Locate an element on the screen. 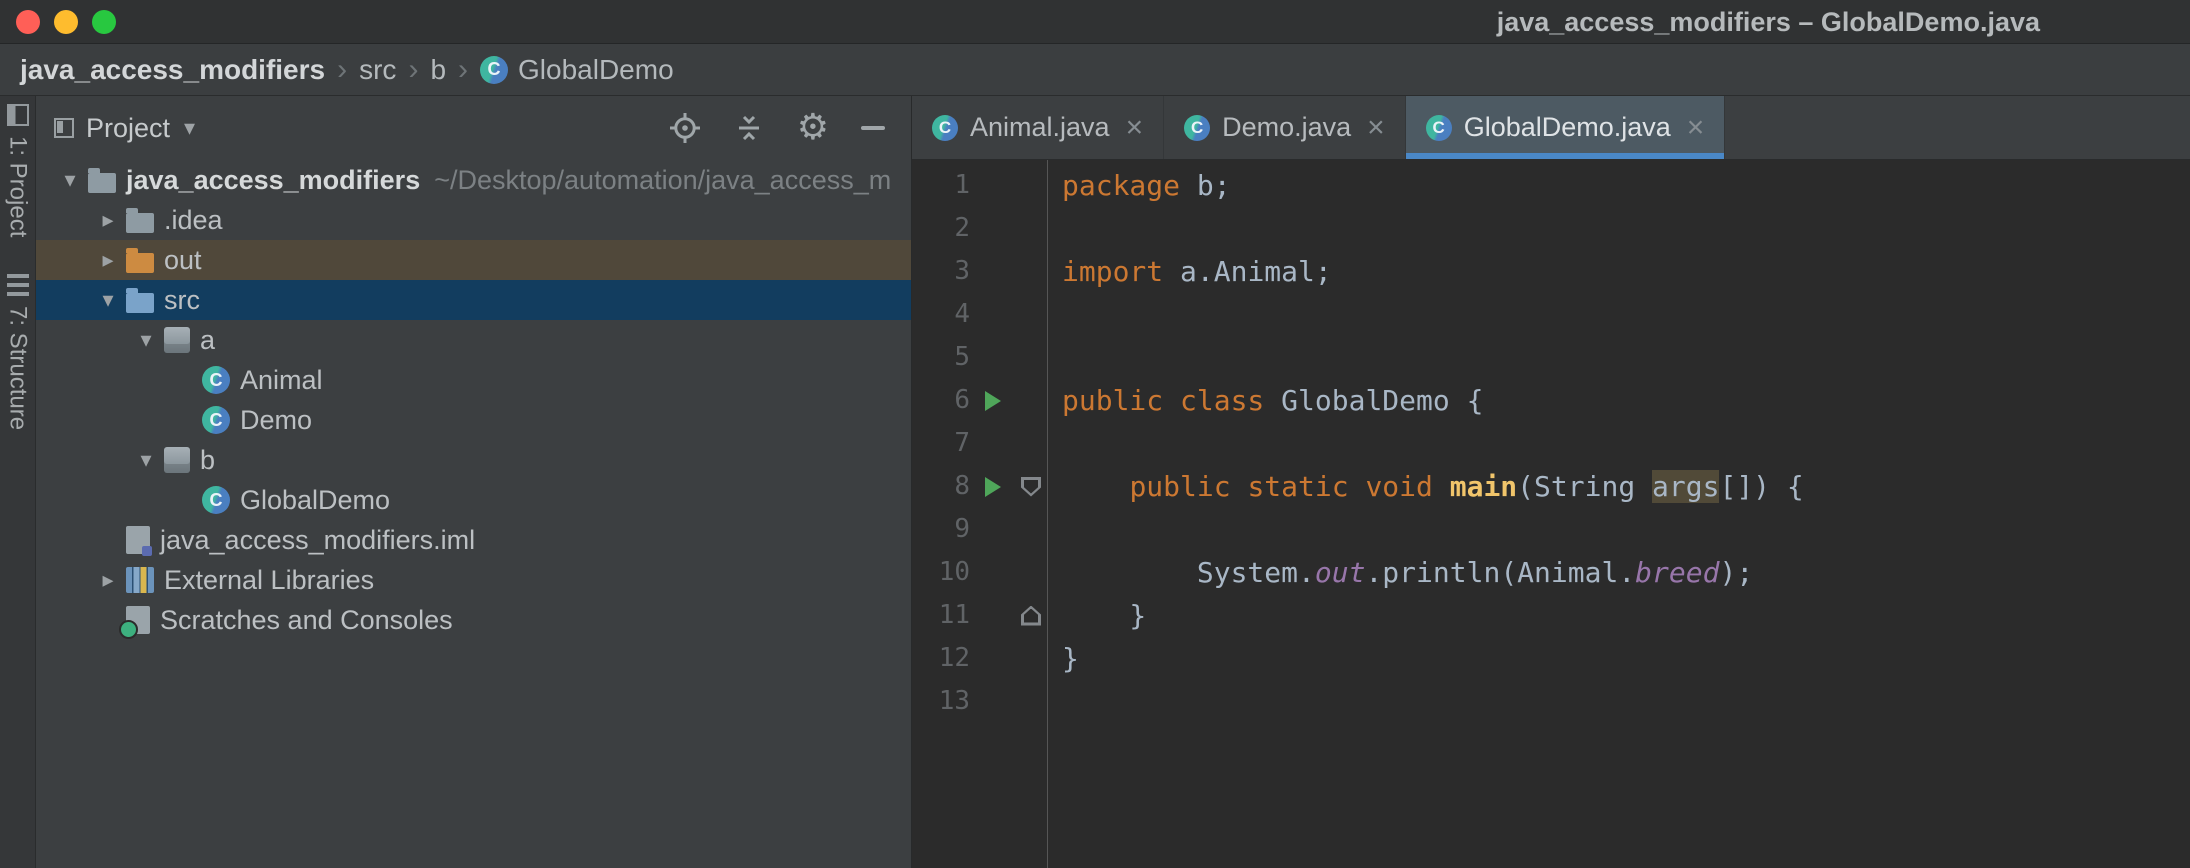 This screenshot has width=2190, height=868. title-bar: java_access_modifiers – GlobalDemo.java is located at coordinates (1095, 22).